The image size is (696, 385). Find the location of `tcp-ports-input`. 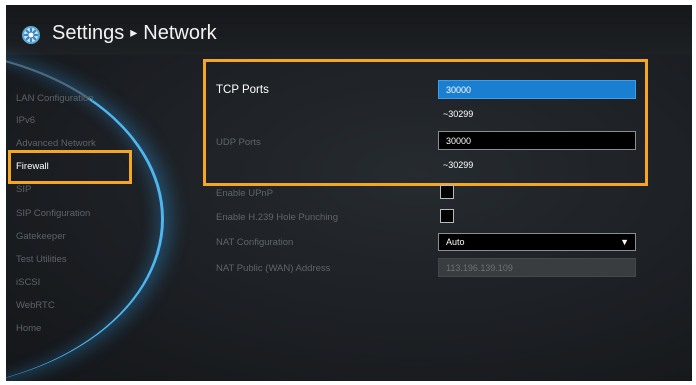

tcp-ports-input is located at coordinates (537, 89).